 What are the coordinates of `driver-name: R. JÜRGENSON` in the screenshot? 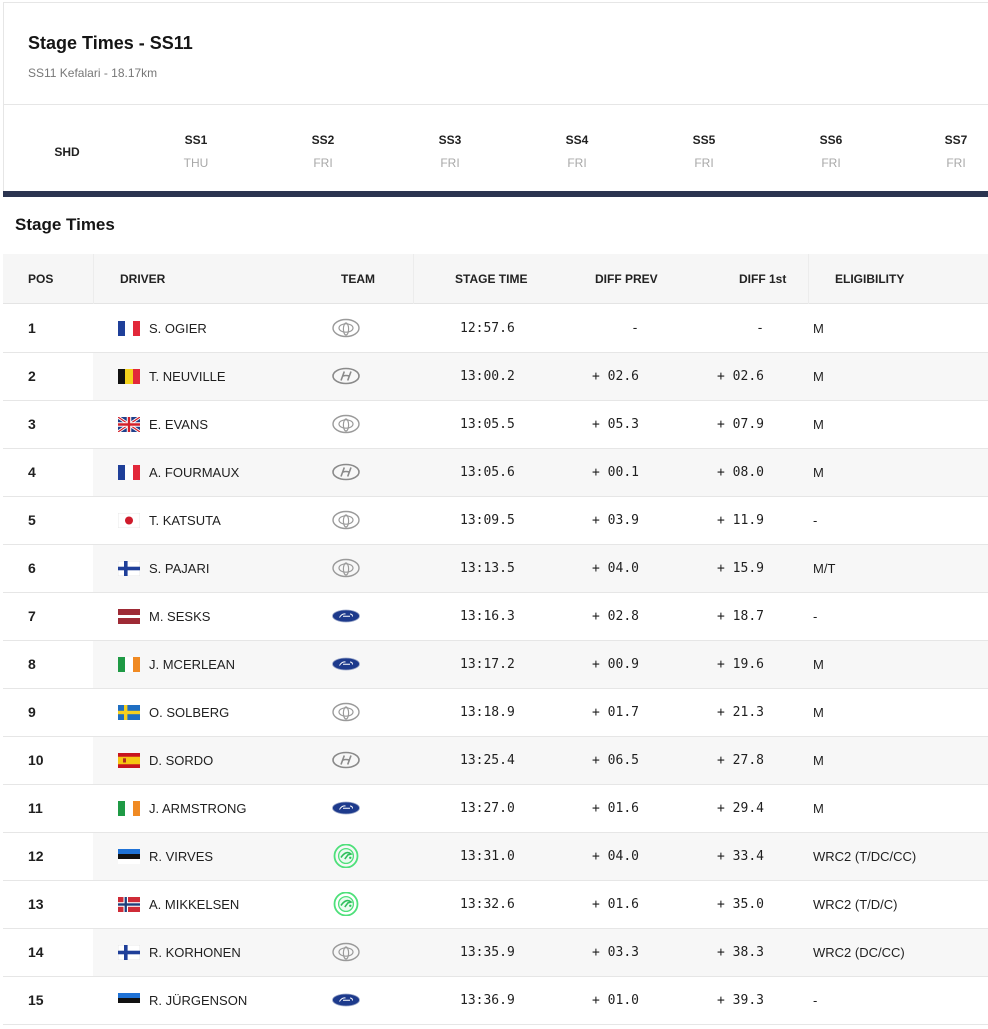 It's located at (198, 1000).